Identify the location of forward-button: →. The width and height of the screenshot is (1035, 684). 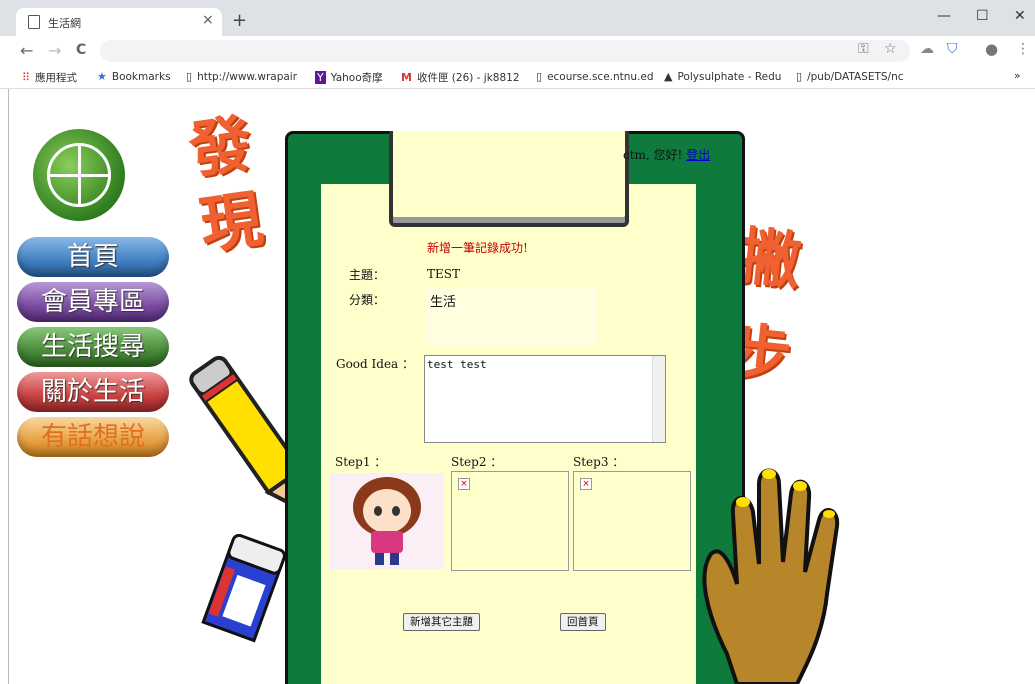
(54, 50).